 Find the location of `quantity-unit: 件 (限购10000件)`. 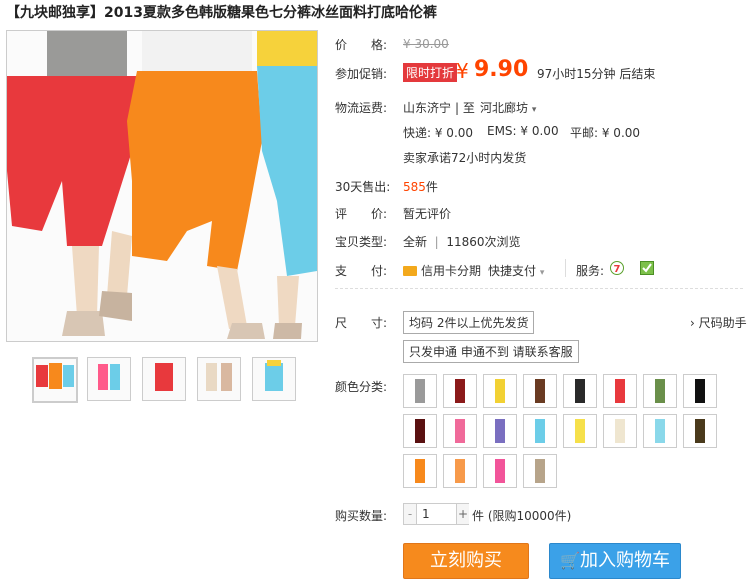

quantity-unit: 件 (限购10000件) is located at coordinates (522, 516).